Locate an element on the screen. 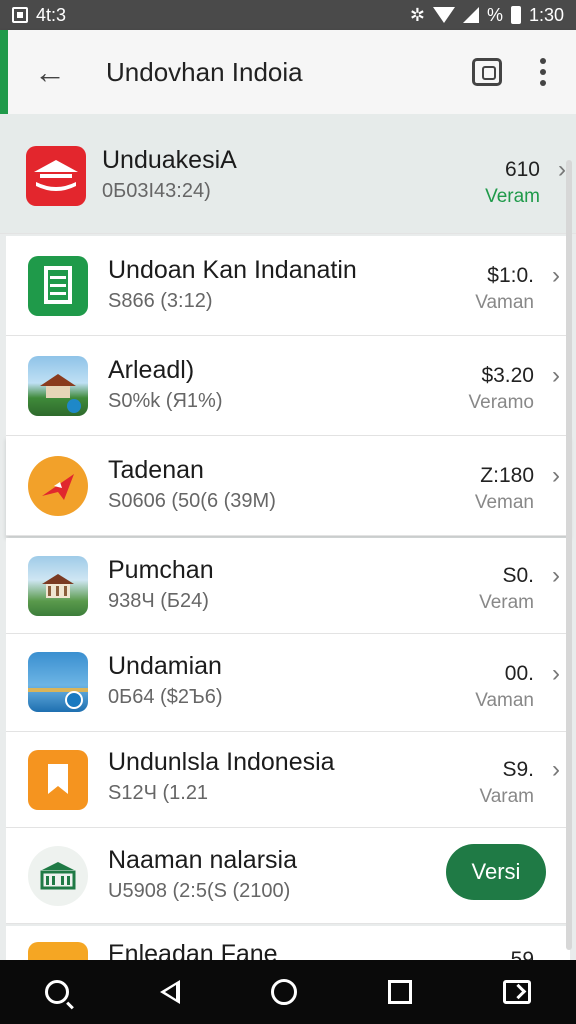 This screenshot has height=1024, width=576. app-meta: 0Б03І43:24) is located at coordinates (156, 191).